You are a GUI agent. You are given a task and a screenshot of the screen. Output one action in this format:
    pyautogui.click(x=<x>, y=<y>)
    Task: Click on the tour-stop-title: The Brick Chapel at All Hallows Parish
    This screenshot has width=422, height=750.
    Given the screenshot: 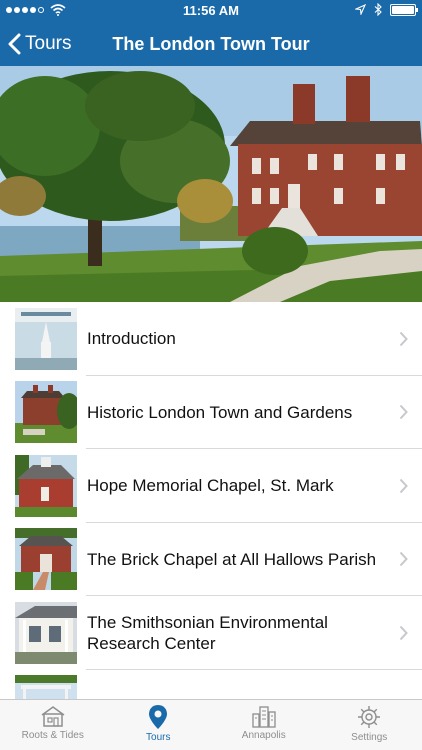 What is the action you would take?
    pyautogui.click(x=232, y=559)
    